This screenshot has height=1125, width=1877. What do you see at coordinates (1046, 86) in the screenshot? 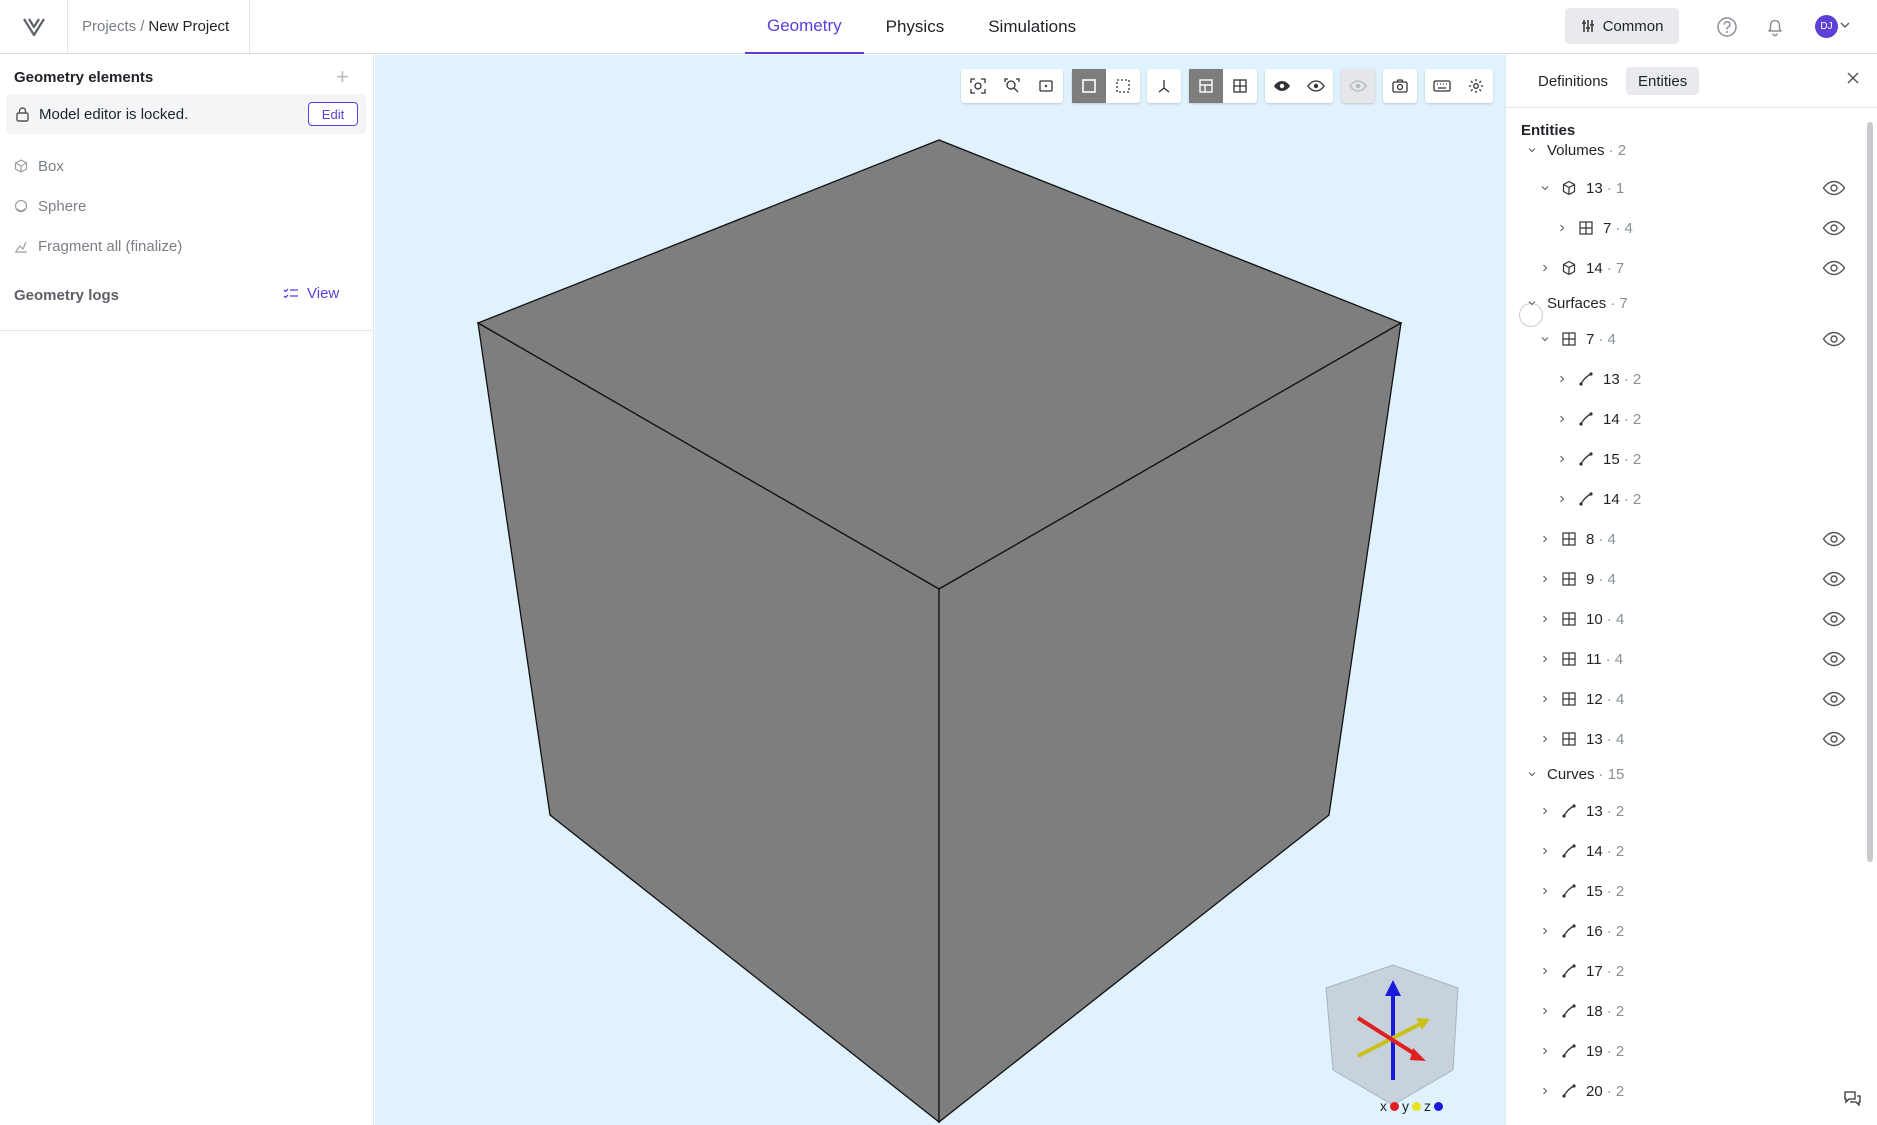
I see `frame-button` at bounding box center [1046, 86].